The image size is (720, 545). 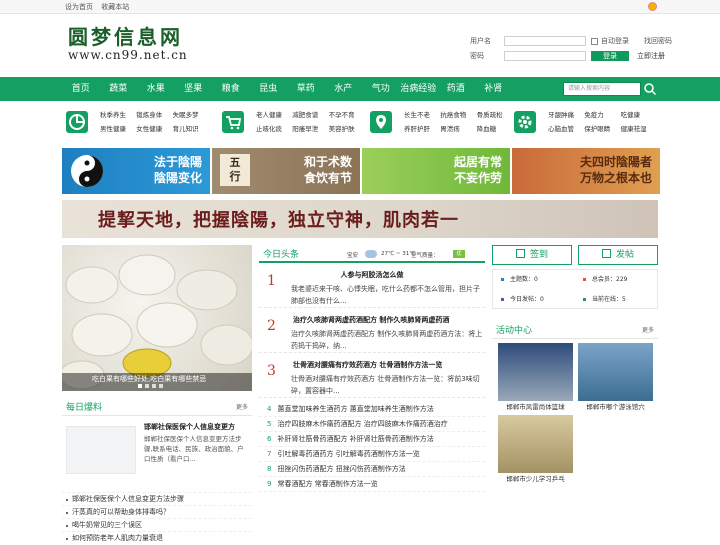 I want to click on nav-item: 补肾, so click(x=494, y=89).